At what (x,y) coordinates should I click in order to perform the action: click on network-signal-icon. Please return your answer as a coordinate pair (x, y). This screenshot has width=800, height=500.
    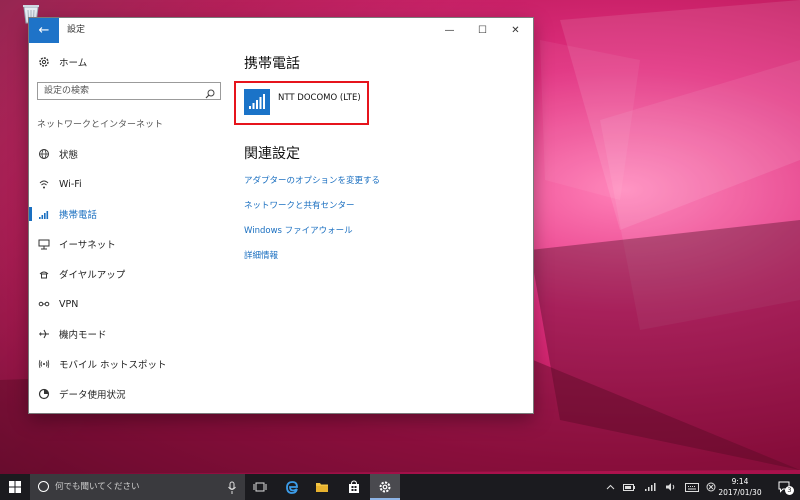
    Looking at the image, I should click on (650, 487).